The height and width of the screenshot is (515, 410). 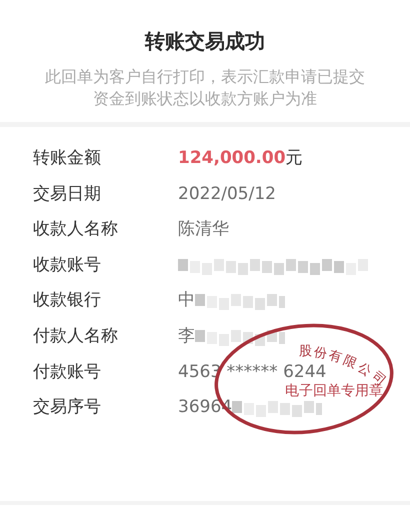 What do you see at coordinates (67, 194) in the screenshot?
I see `field-label: 交易日期` at bounding box center [67, 194].